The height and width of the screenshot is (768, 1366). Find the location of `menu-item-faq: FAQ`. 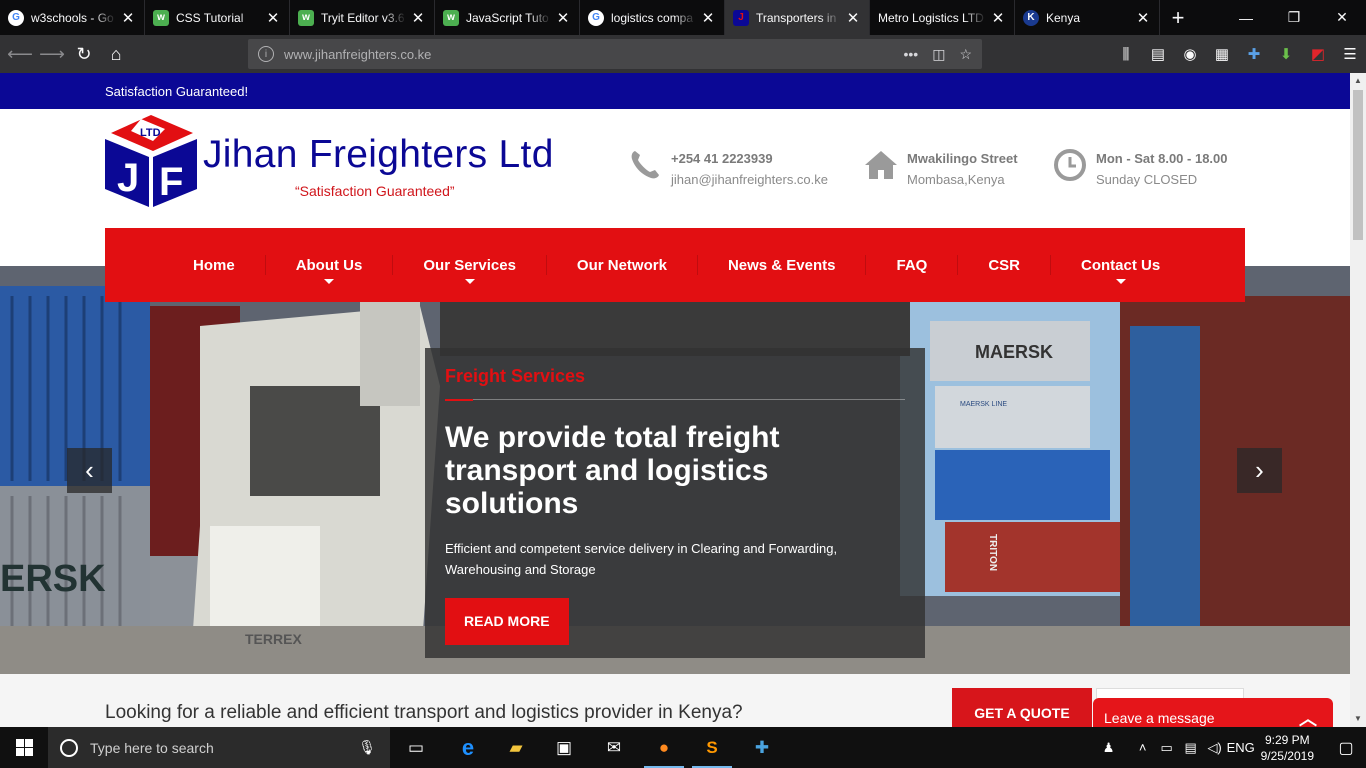

menu-item-faq: FAQ is located at coordinates (911, 265).